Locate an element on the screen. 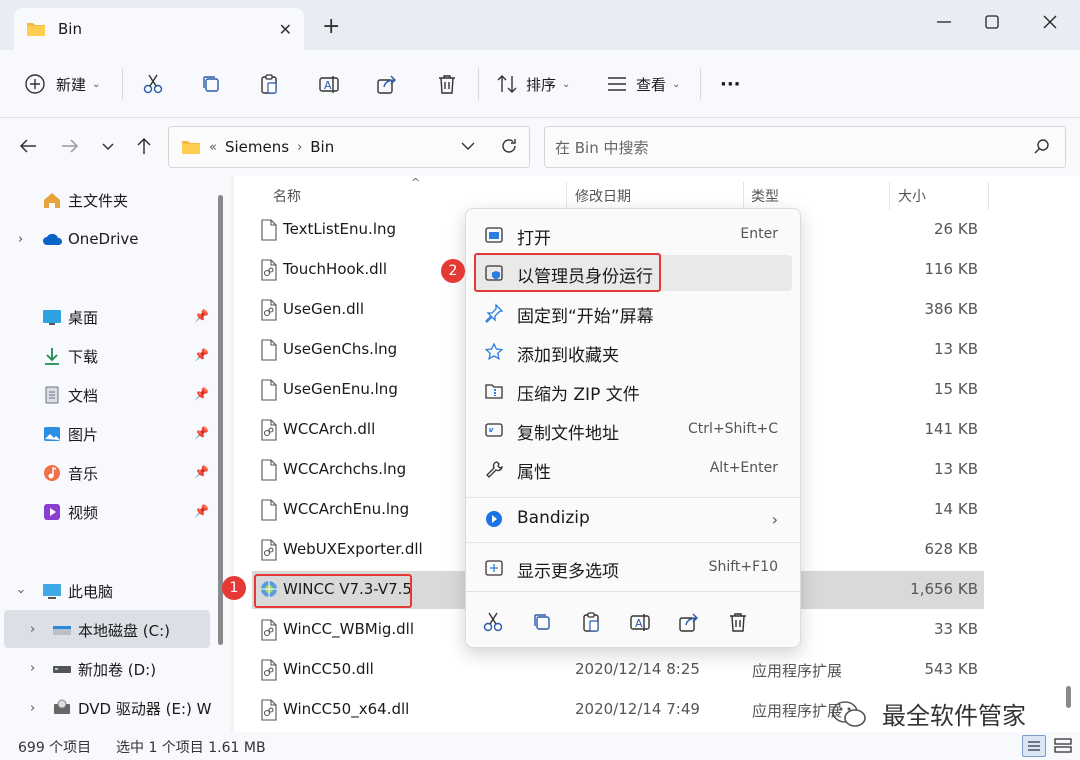 The width and height of the screenshot is (1080, 760). sidebar-item-drive-d: 新加卷 (D:) is located at coordinates (104, 669).